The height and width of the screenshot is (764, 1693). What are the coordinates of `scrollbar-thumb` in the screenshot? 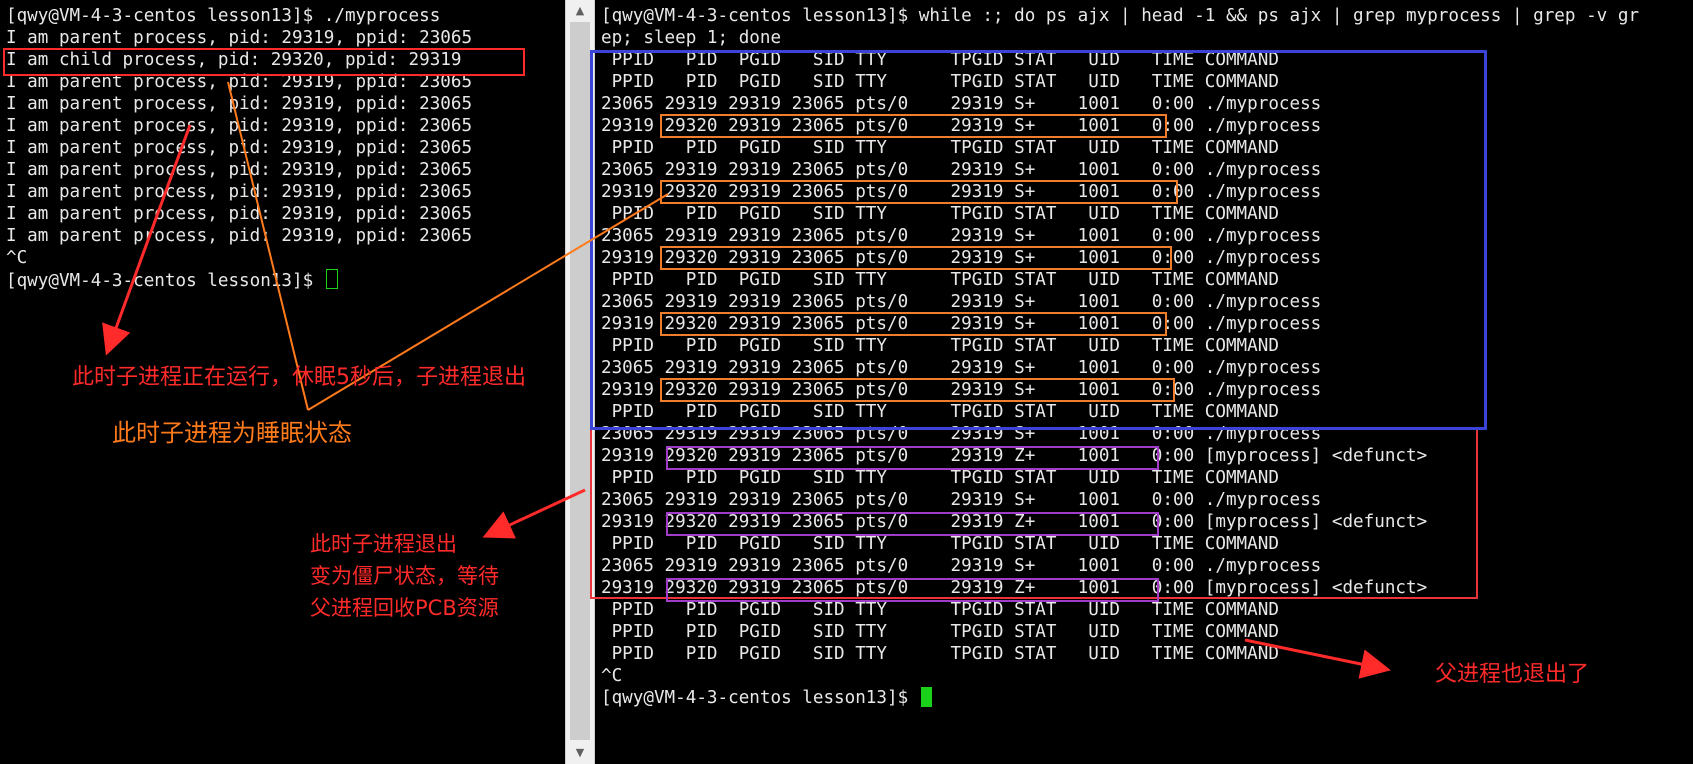 It's located at (580, 381).